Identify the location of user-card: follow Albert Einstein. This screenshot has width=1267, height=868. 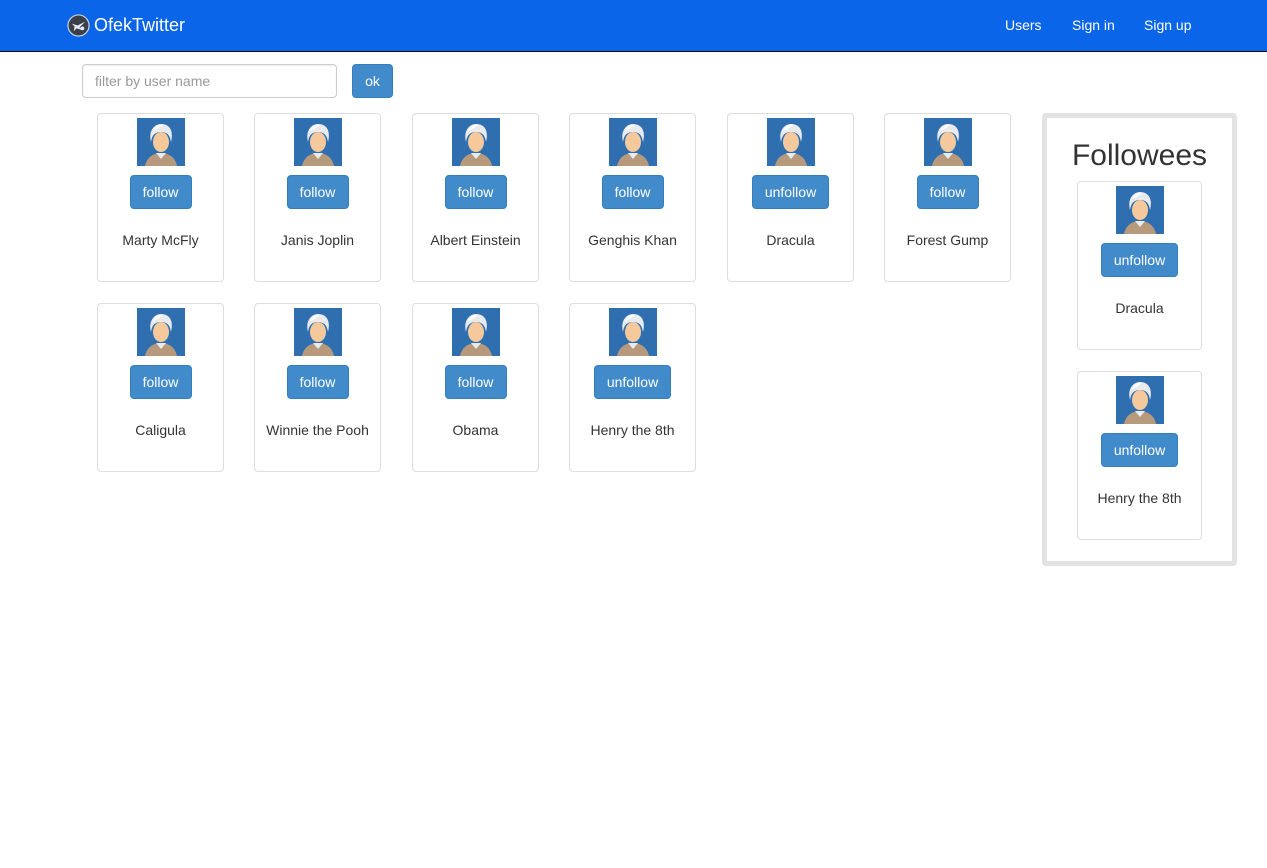
(475, 197).